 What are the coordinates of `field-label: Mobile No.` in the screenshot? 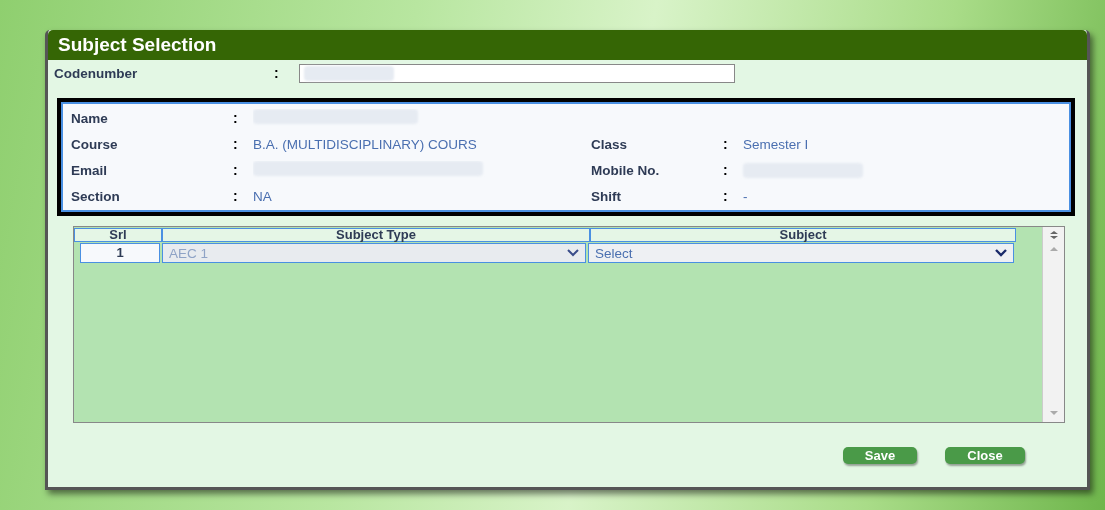 It's located at (626, 170).